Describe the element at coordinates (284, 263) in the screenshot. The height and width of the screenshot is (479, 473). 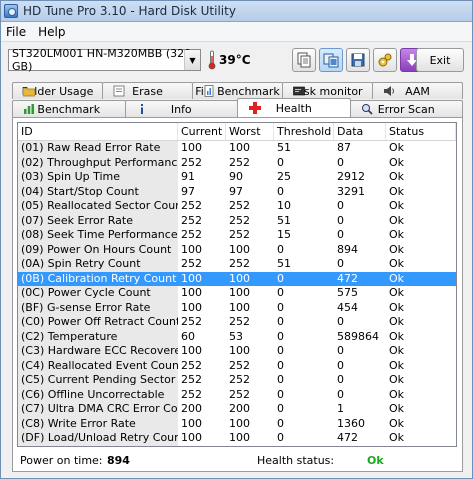
I see `cell-threshold: 51` at that location.